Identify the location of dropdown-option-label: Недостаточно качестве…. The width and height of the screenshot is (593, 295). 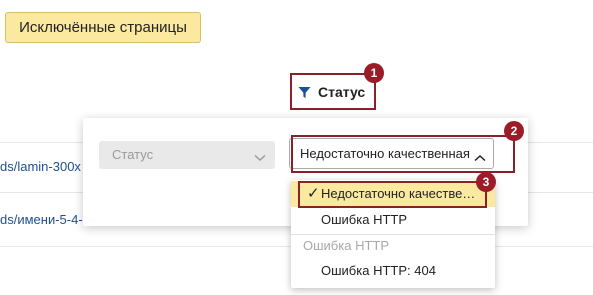
(398, 193).